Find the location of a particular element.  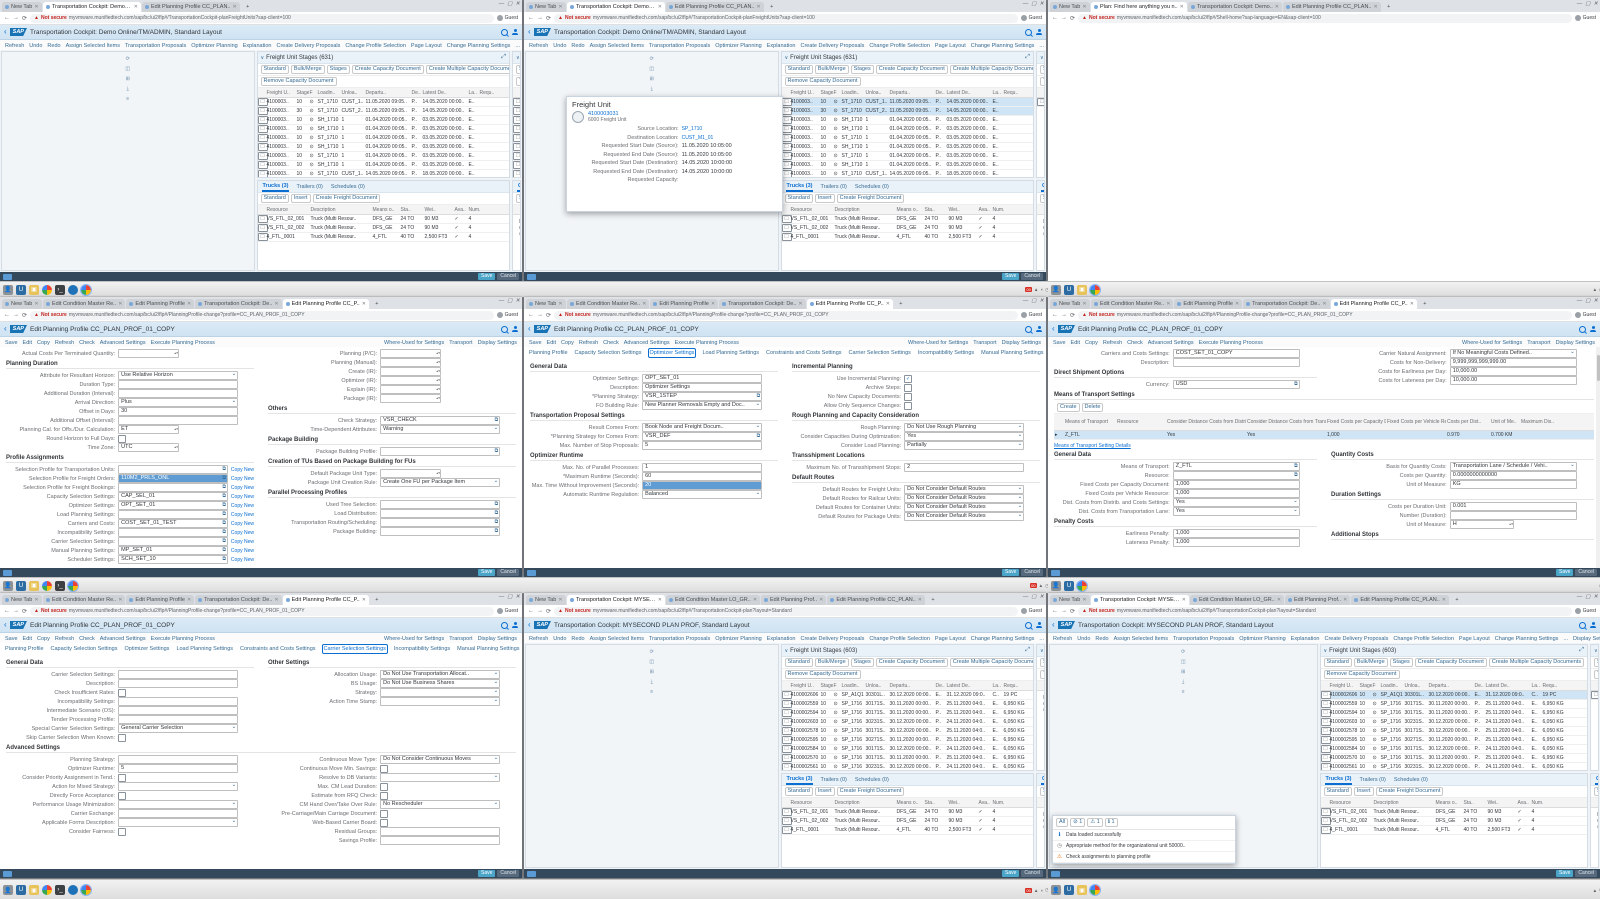

browser-tab: Edit Condition Master Re.. ✕ is located at coordinates (608, 304).